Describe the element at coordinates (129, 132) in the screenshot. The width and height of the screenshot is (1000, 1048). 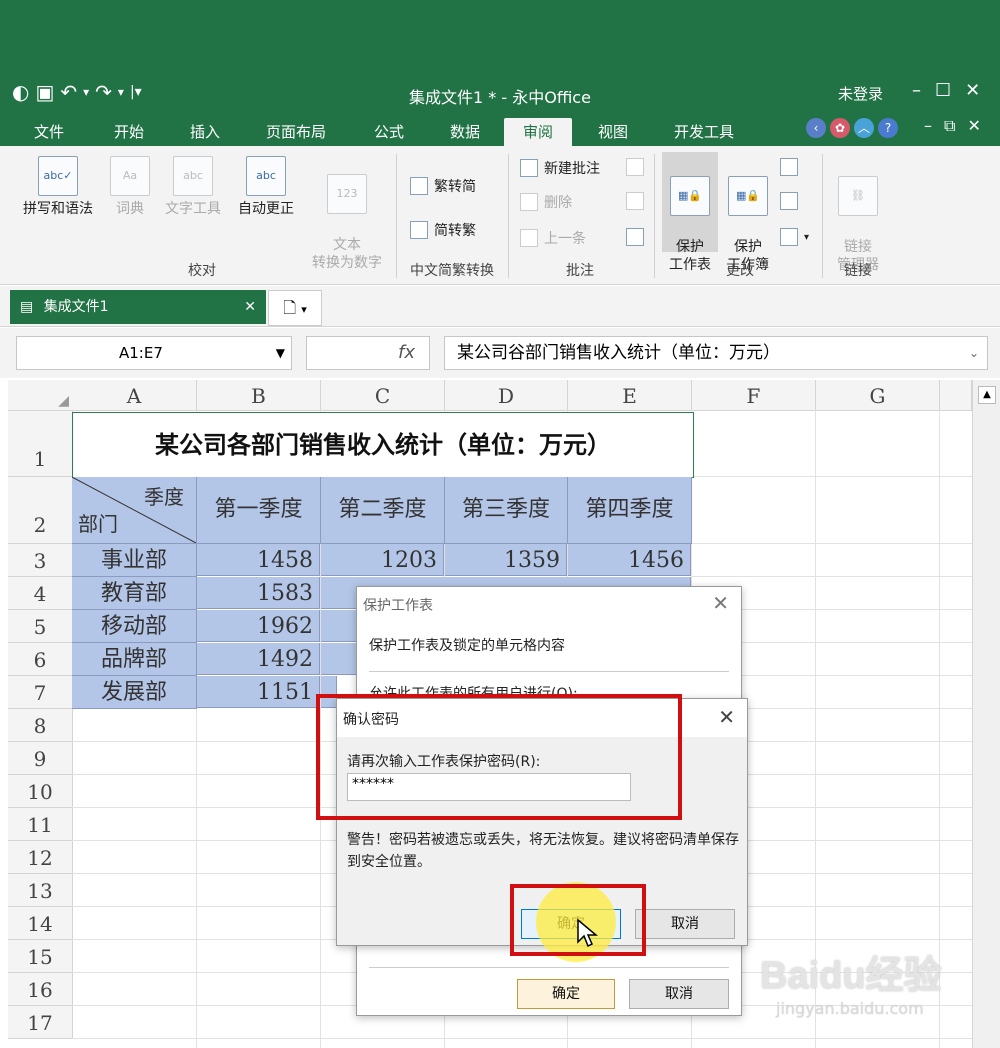
I see `tab-home: 开始` at that location.